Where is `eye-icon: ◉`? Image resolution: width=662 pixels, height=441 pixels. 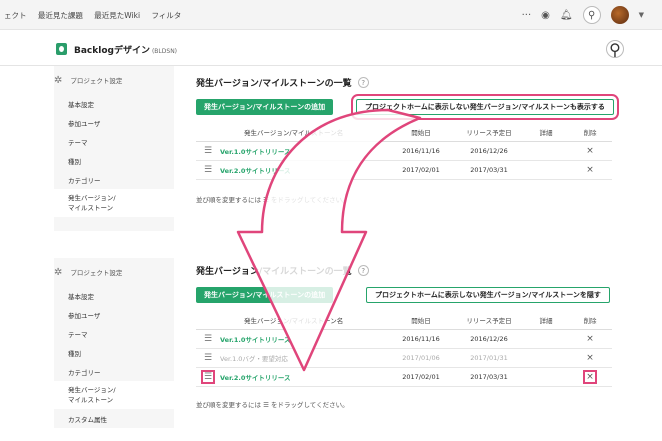 eye-icon: ◉ is located at coordinates (545, 15).